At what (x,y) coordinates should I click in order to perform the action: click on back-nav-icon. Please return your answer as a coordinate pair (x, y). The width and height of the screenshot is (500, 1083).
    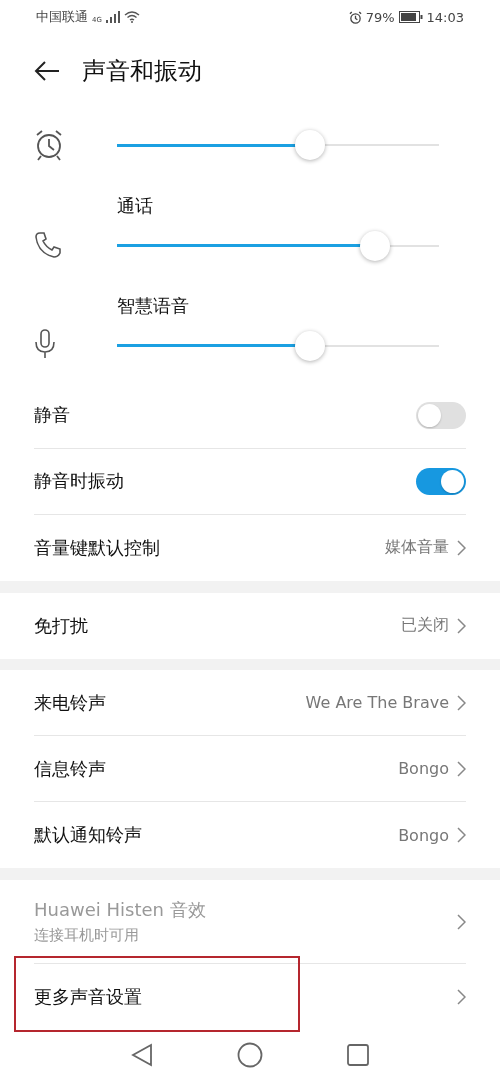
    Looking at the image, I should click on (142, 1054).